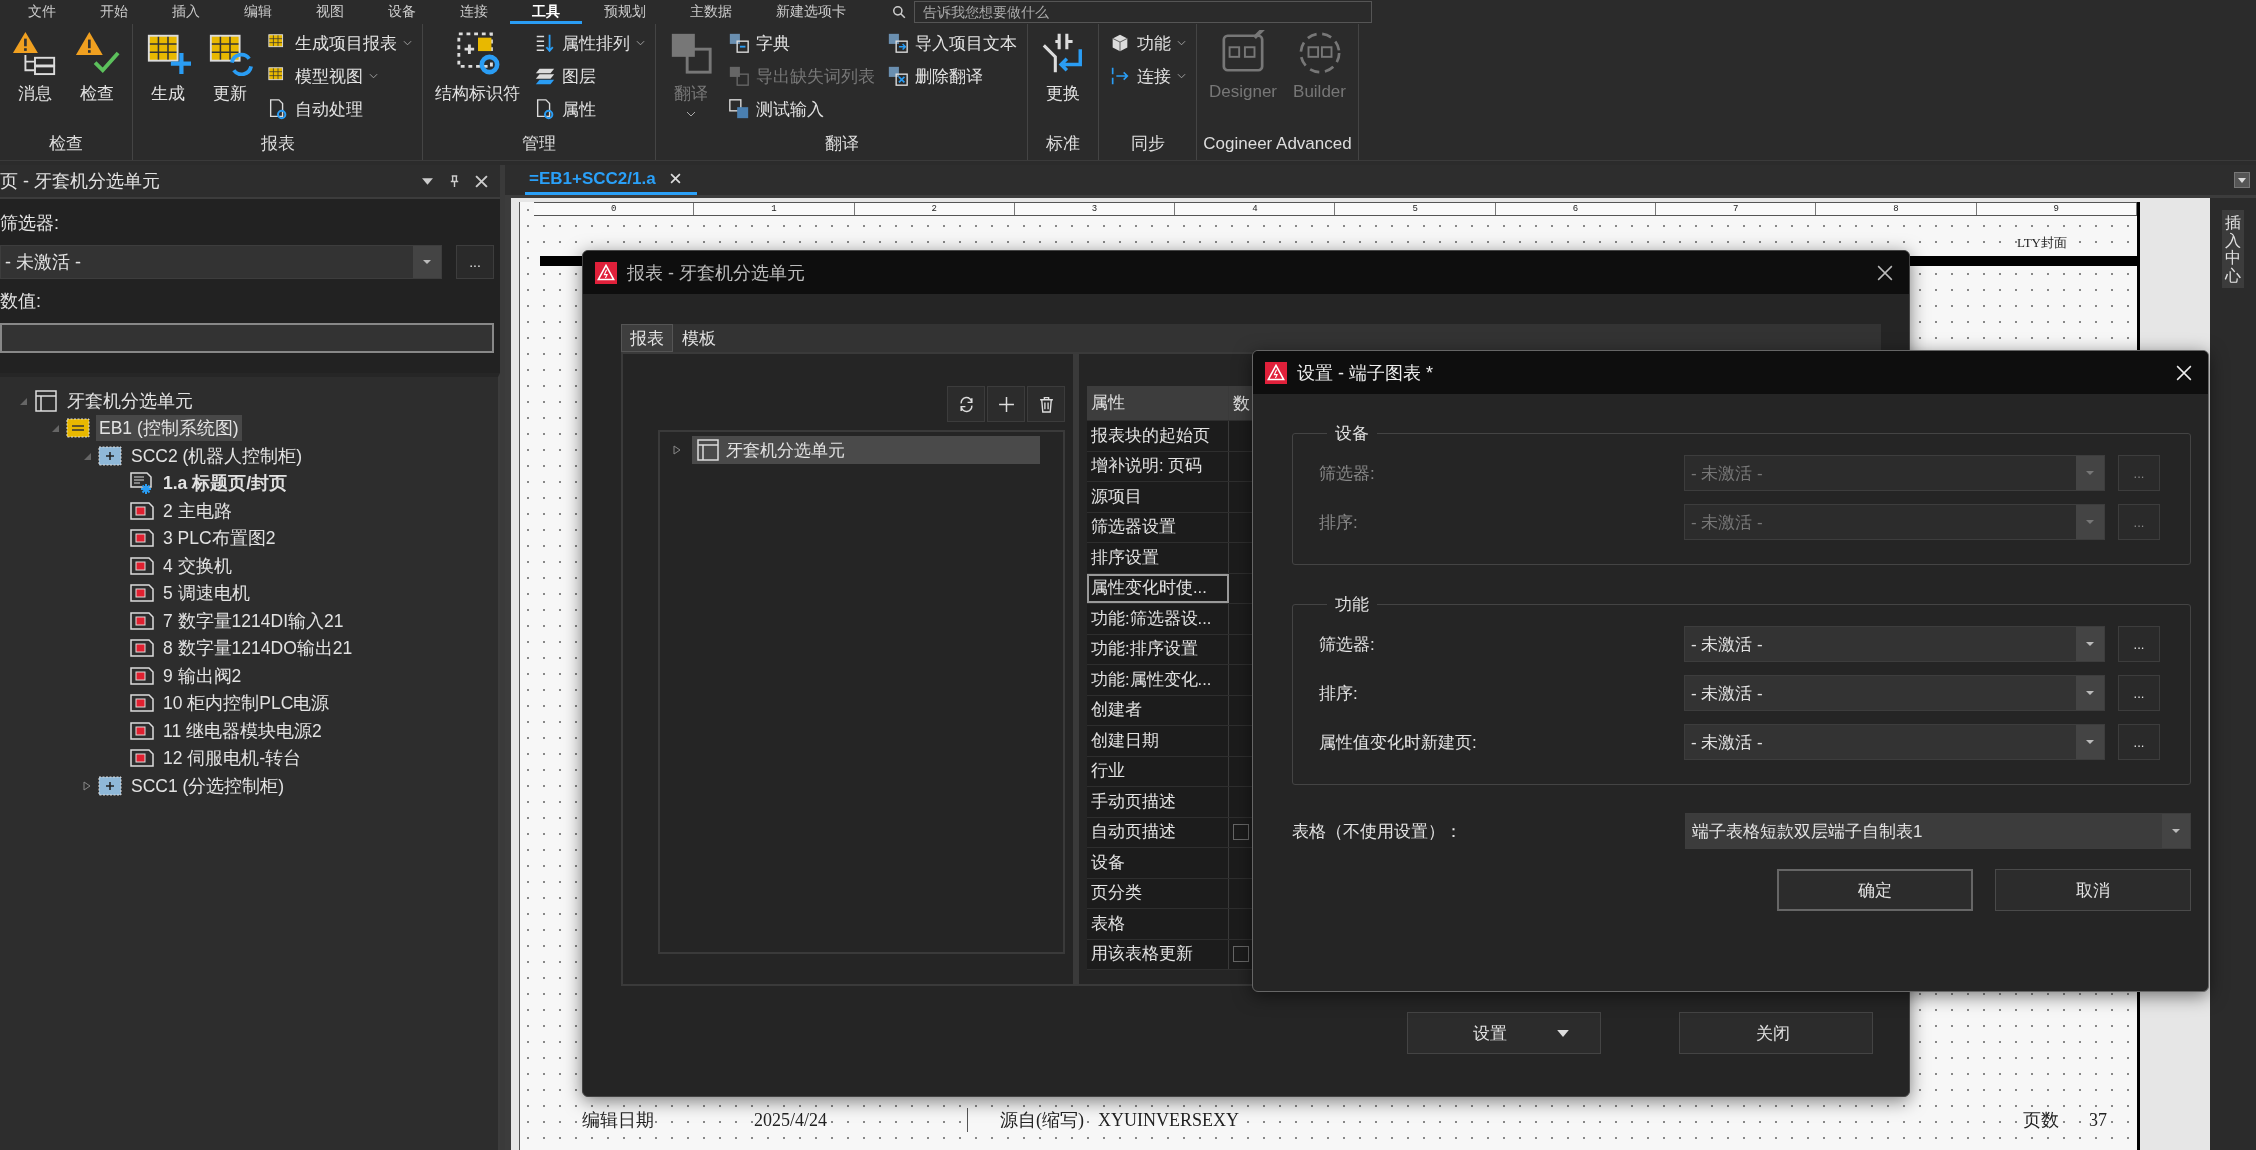 This screenshot has height=1150, width=2256. What do you see at coordinates (1006, 404) in the screenshot?
I see `add-button` at bounding box center [1006, 404].